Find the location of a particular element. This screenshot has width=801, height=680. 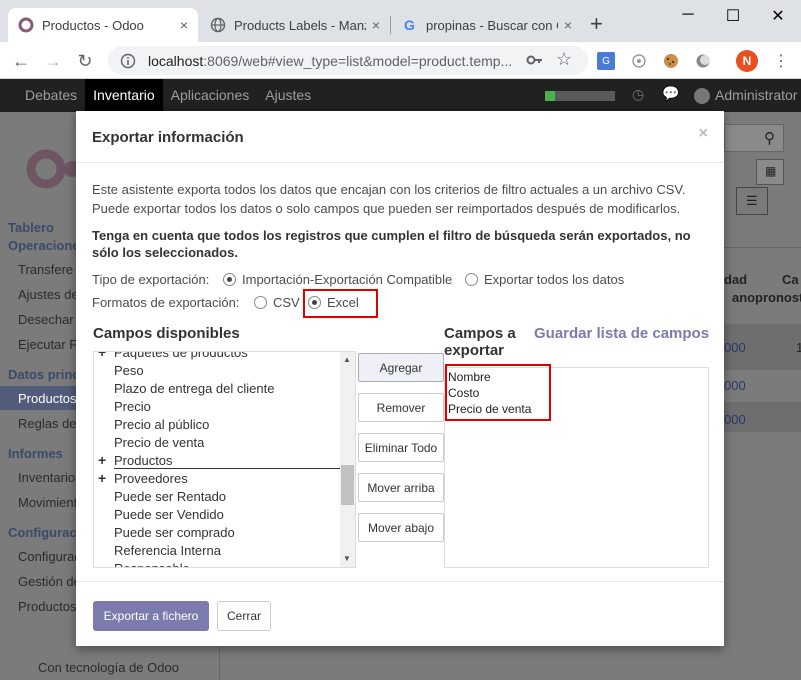

available-fields-scrollbar: ▲ ▼ is located at coordinates (347, 459).